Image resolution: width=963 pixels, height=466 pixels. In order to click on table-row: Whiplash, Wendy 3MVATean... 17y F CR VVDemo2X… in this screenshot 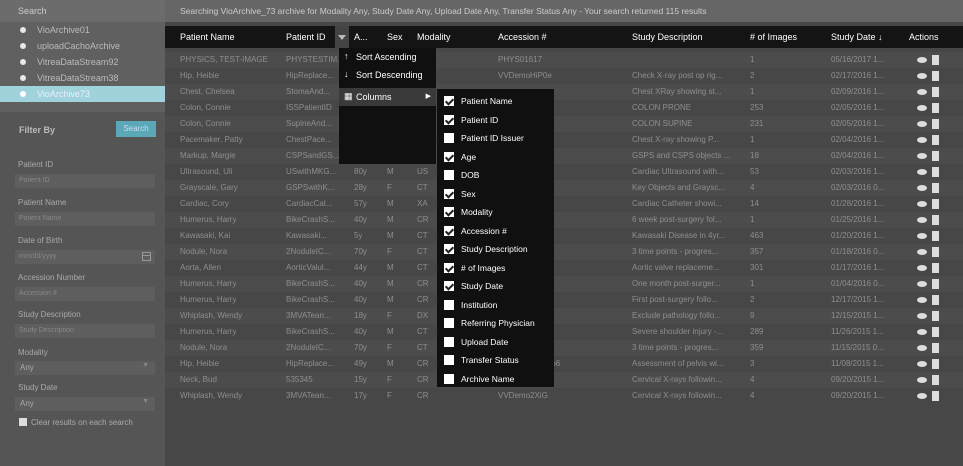, I will do `click(564, 396)`.